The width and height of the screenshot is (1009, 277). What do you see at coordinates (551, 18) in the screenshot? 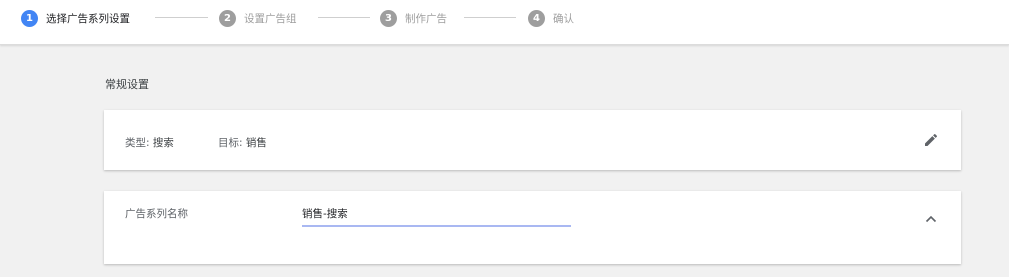
I see `step-4: 4 确认` at bounding box center [551, 18].